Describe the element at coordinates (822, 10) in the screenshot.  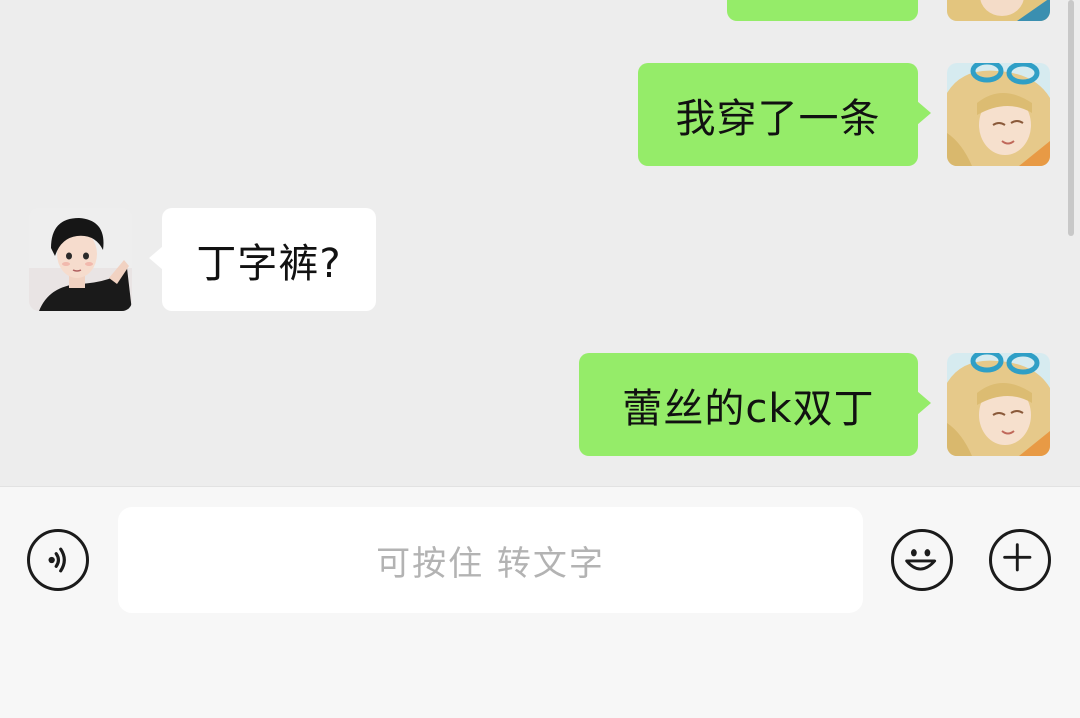
I see `message-bubble-outgoing` at that location.